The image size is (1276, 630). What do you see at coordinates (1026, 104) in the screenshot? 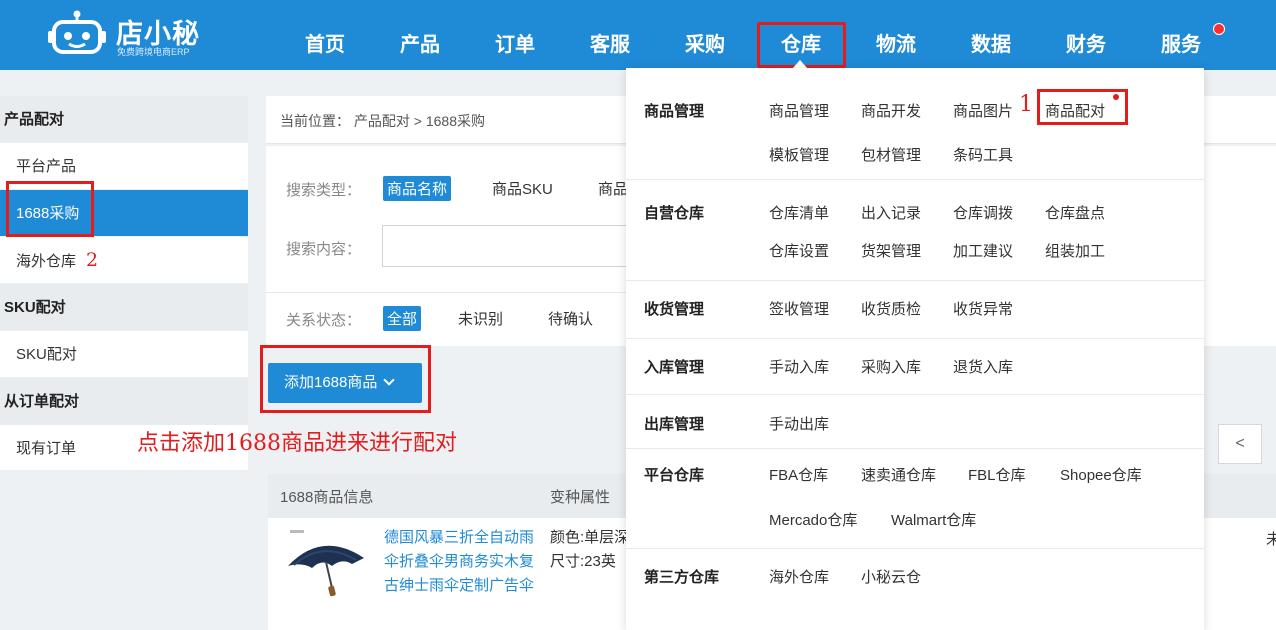
I see `annotation-step-1: 1` at bounding box center [1026, 104].